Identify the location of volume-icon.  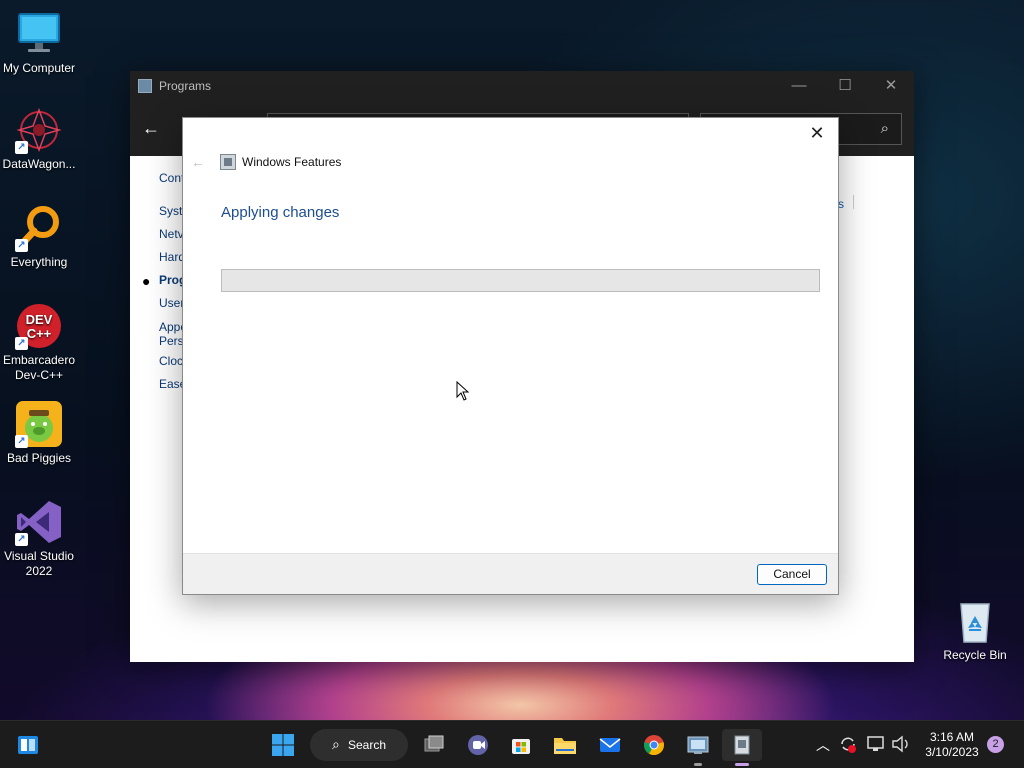
(901, 751).